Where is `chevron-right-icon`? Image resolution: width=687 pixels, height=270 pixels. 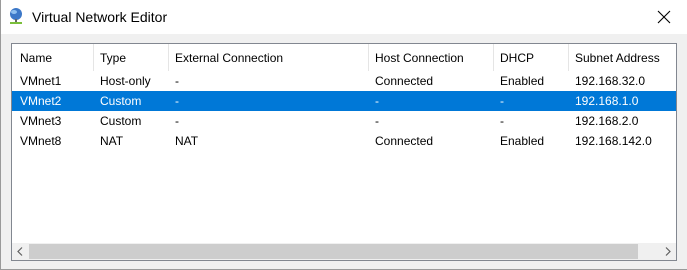
chevron-right-icon is located at coordinates (668, 251).